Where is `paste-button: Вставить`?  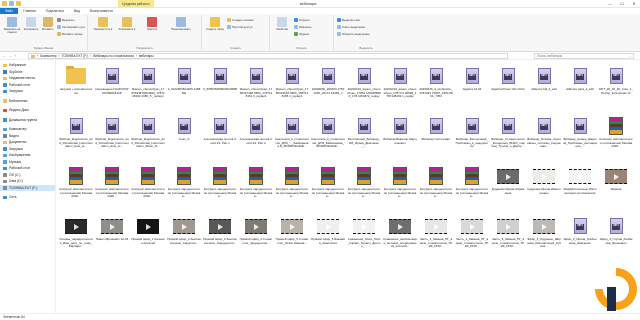
paste-button: Вставить is located at coordinates (48, 24).